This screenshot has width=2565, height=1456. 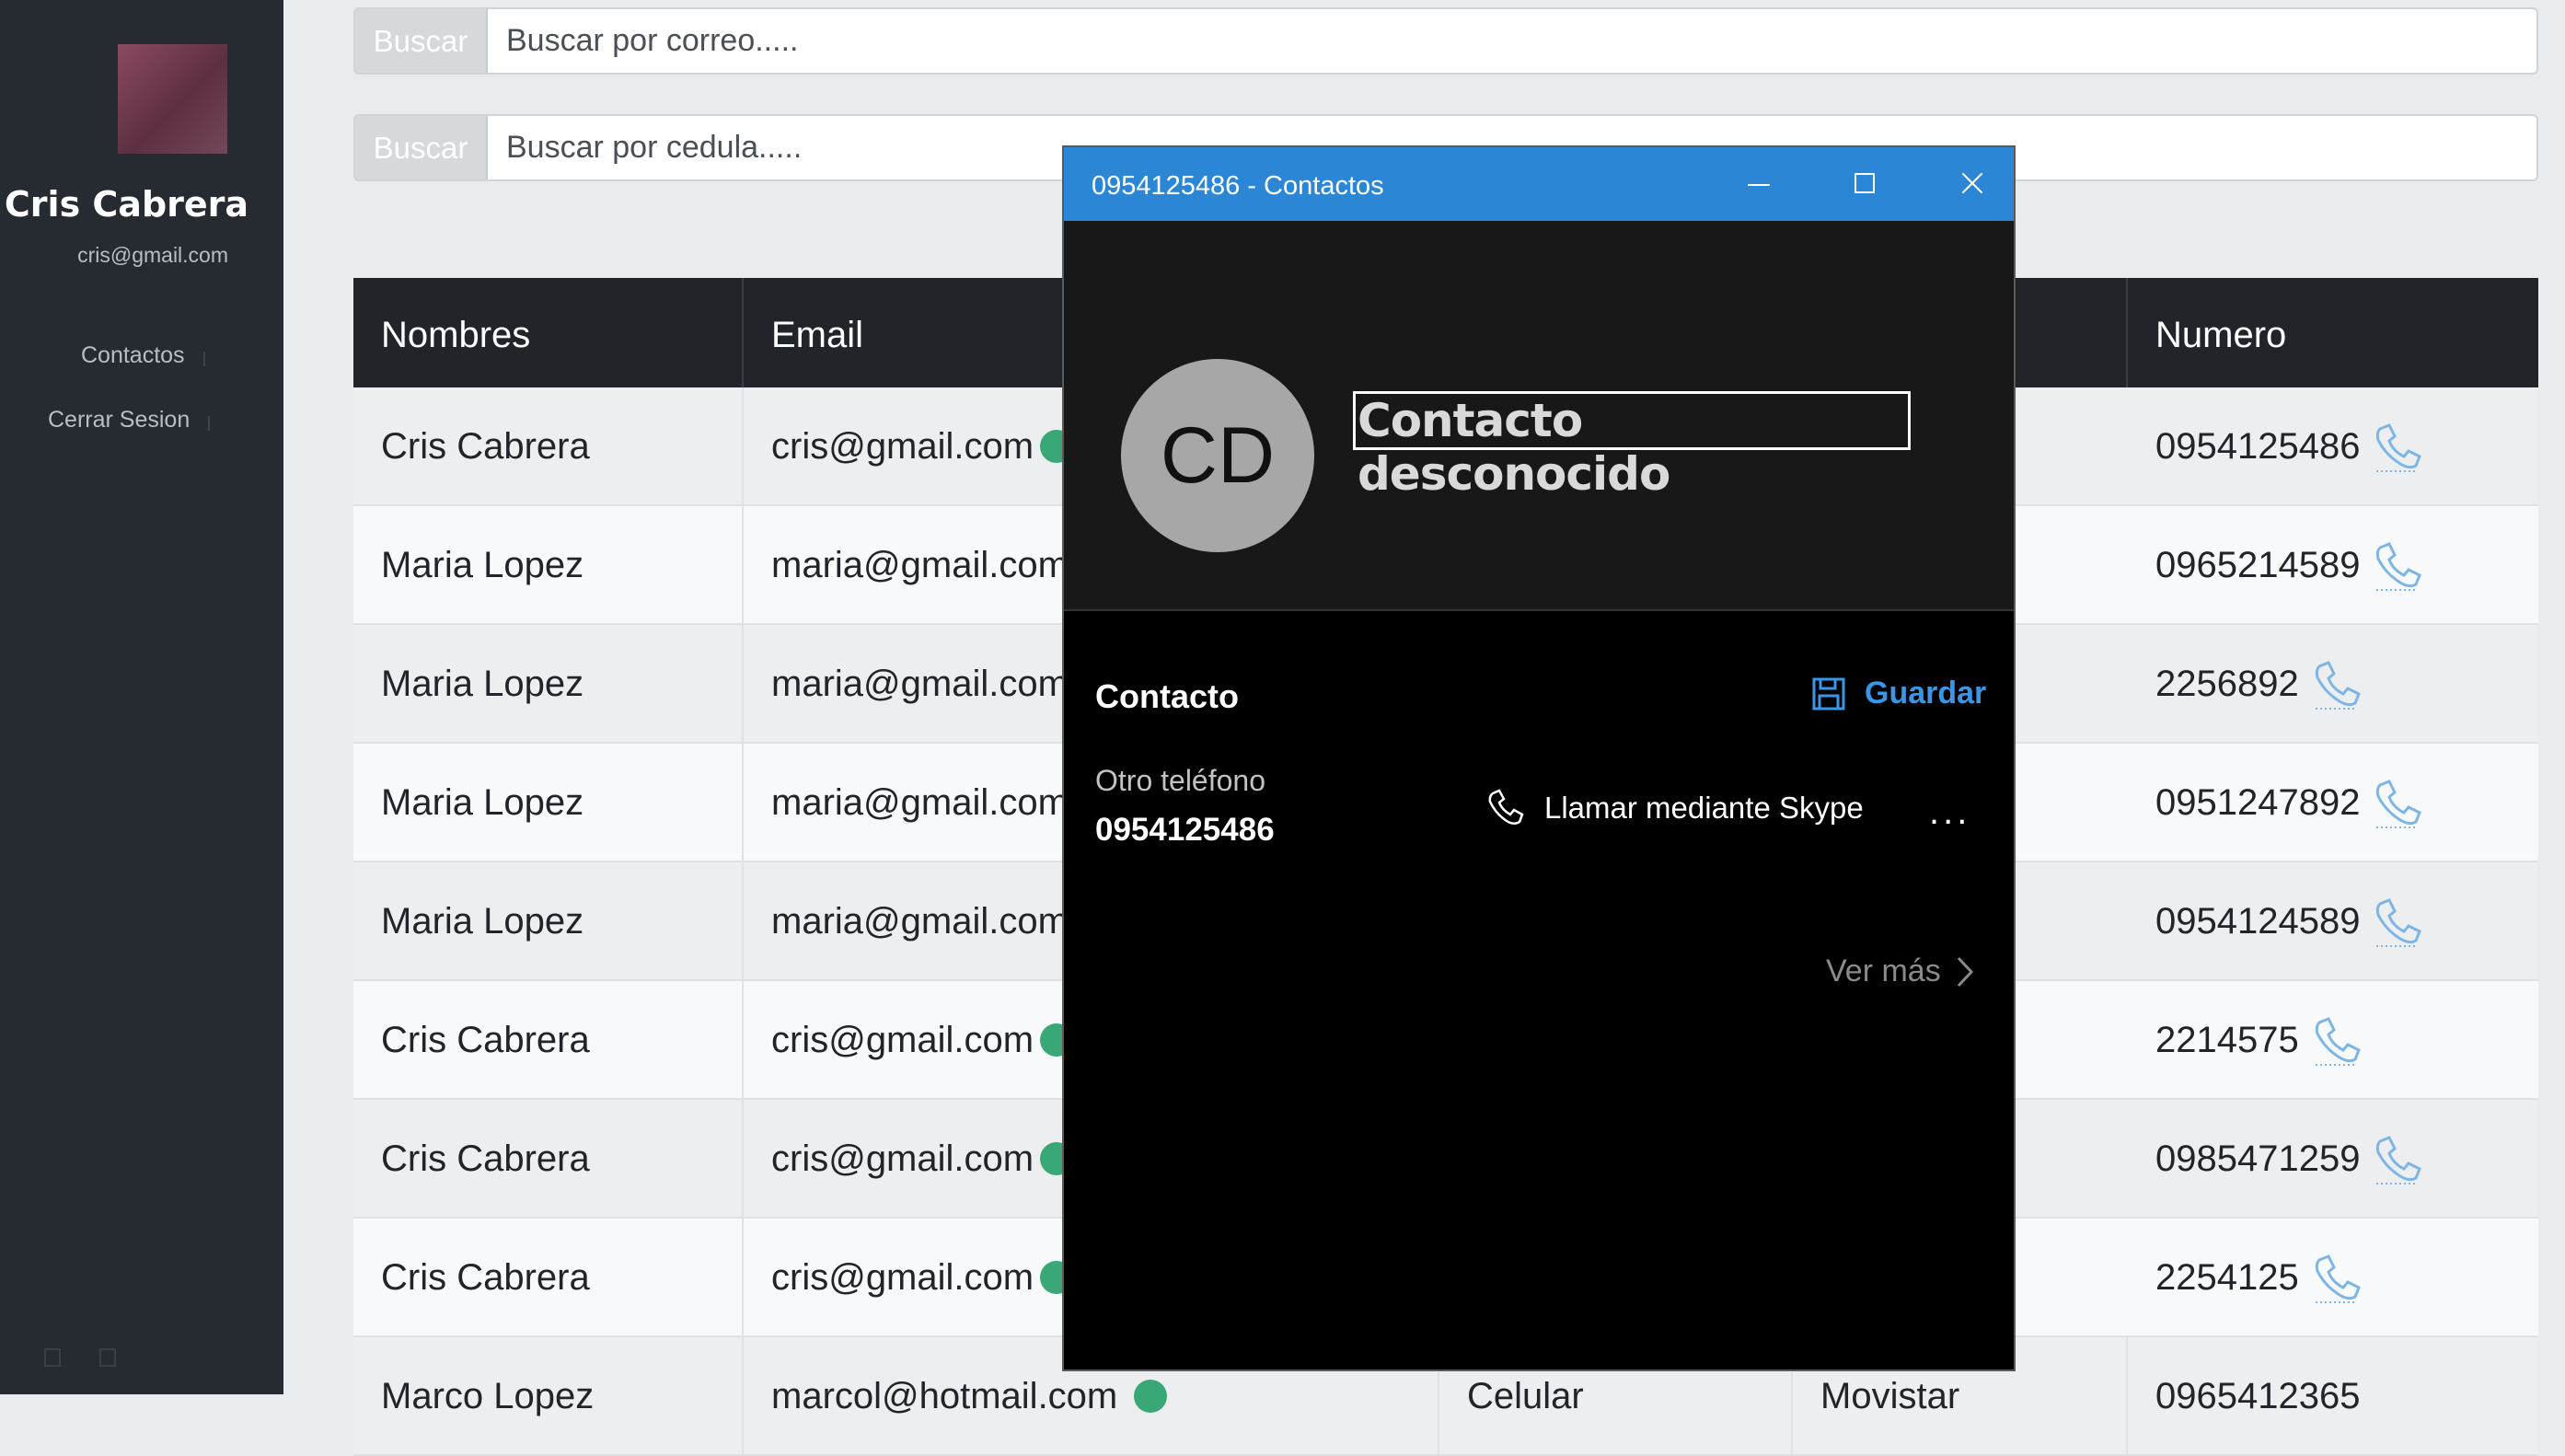 I want to click on cell-number: 0965214589, so click(x=2333, y=564).